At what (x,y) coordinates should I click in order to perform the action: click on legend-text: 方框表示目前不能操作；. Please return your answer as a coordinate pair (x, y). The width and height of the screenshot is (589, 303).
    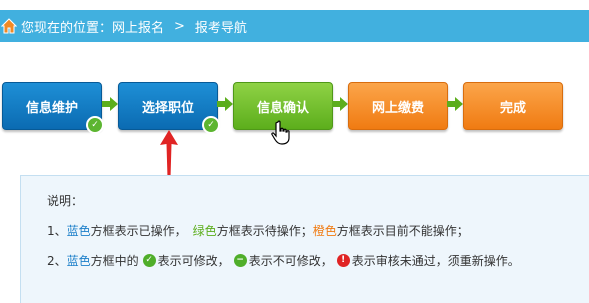
    Looking at the image, I should click on (402, 231).